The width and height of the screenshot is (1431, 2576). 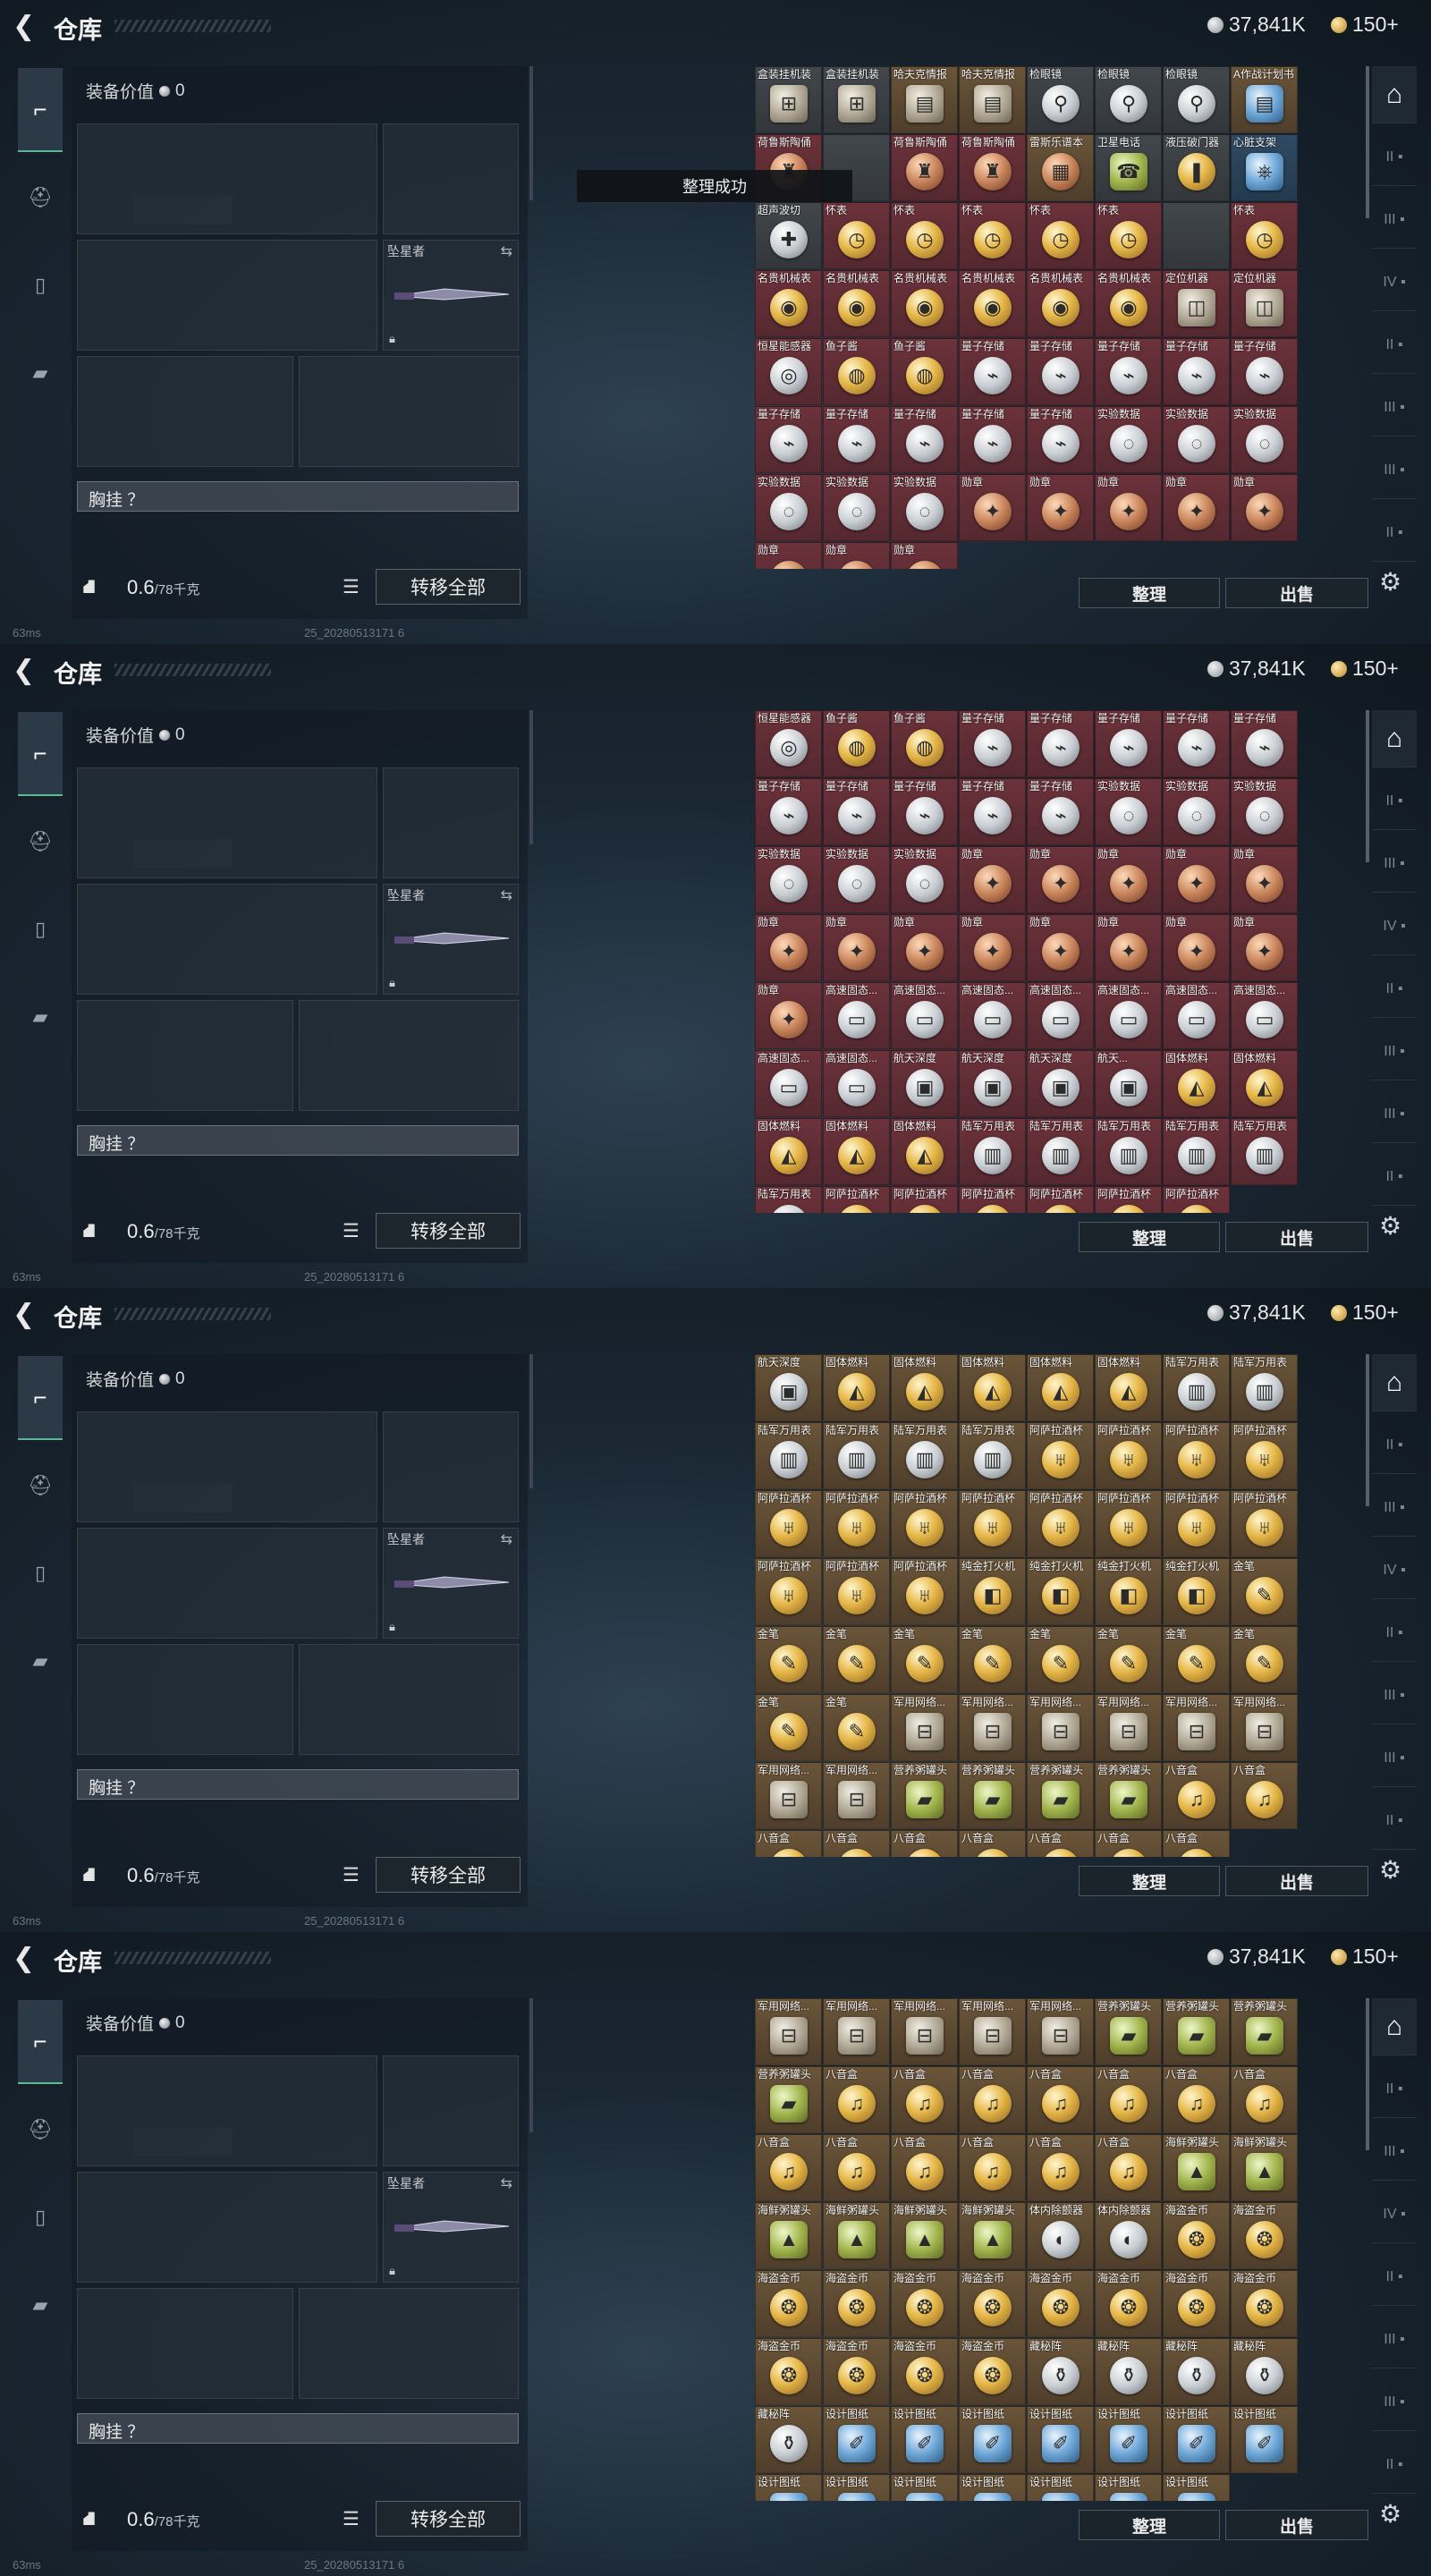 What do you see at coordinates (298, 496) in the screenshot?
I see `chest-rig-slot: 胸挂 ？` at bounding box center [298, 496].